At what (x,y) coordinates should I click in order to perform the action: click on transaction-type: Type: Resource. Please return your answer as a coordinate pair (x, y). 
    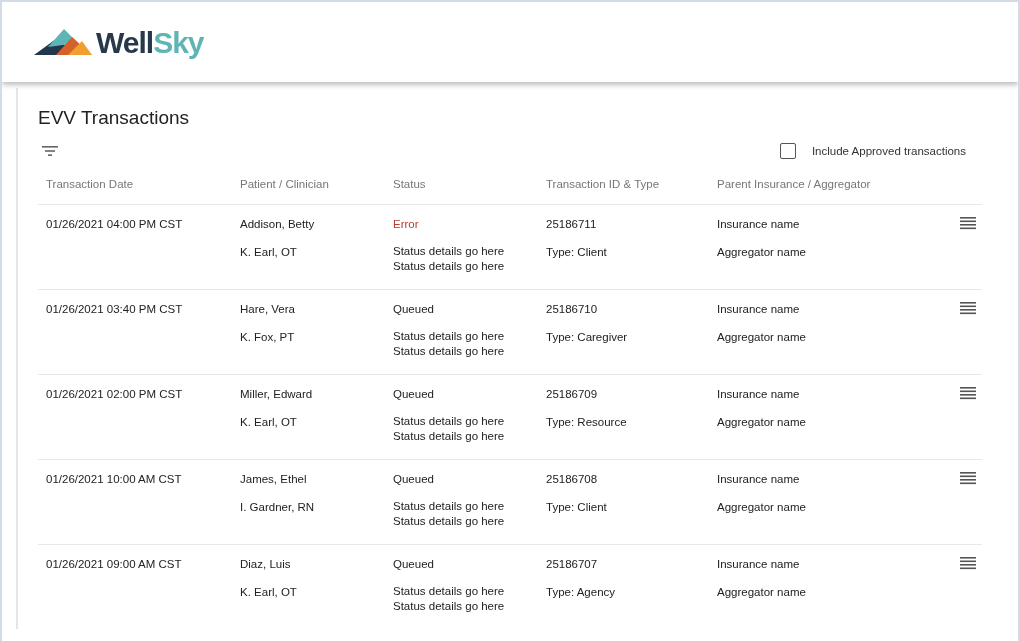
    Looking at the image, I should click on (587, 423).